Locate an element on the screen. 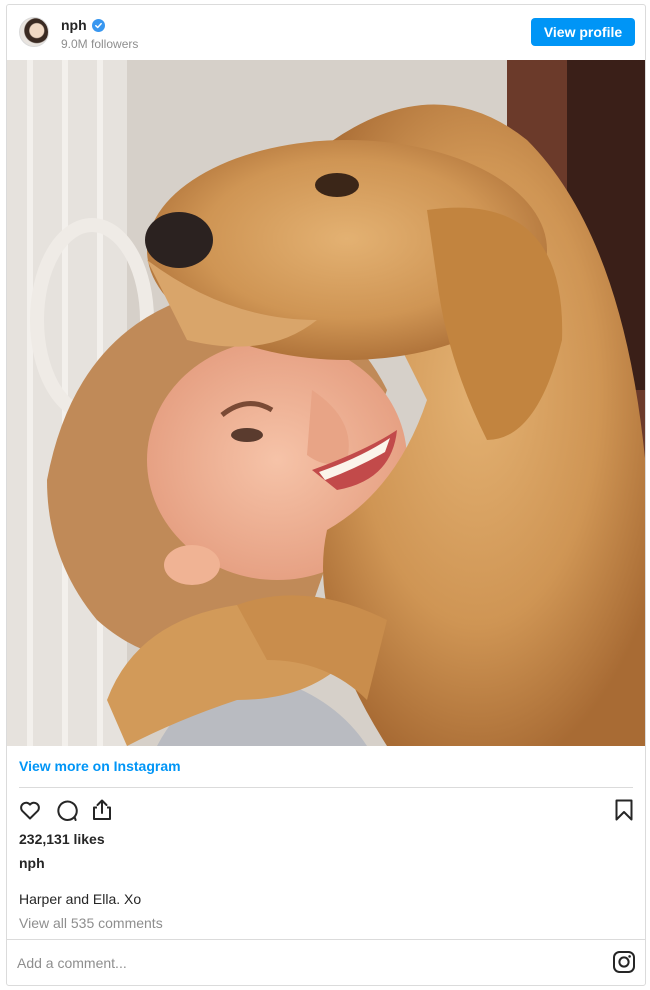 The height and width of the screenshot is (990, 650). verified-icon is located at coordinates (98, 25).